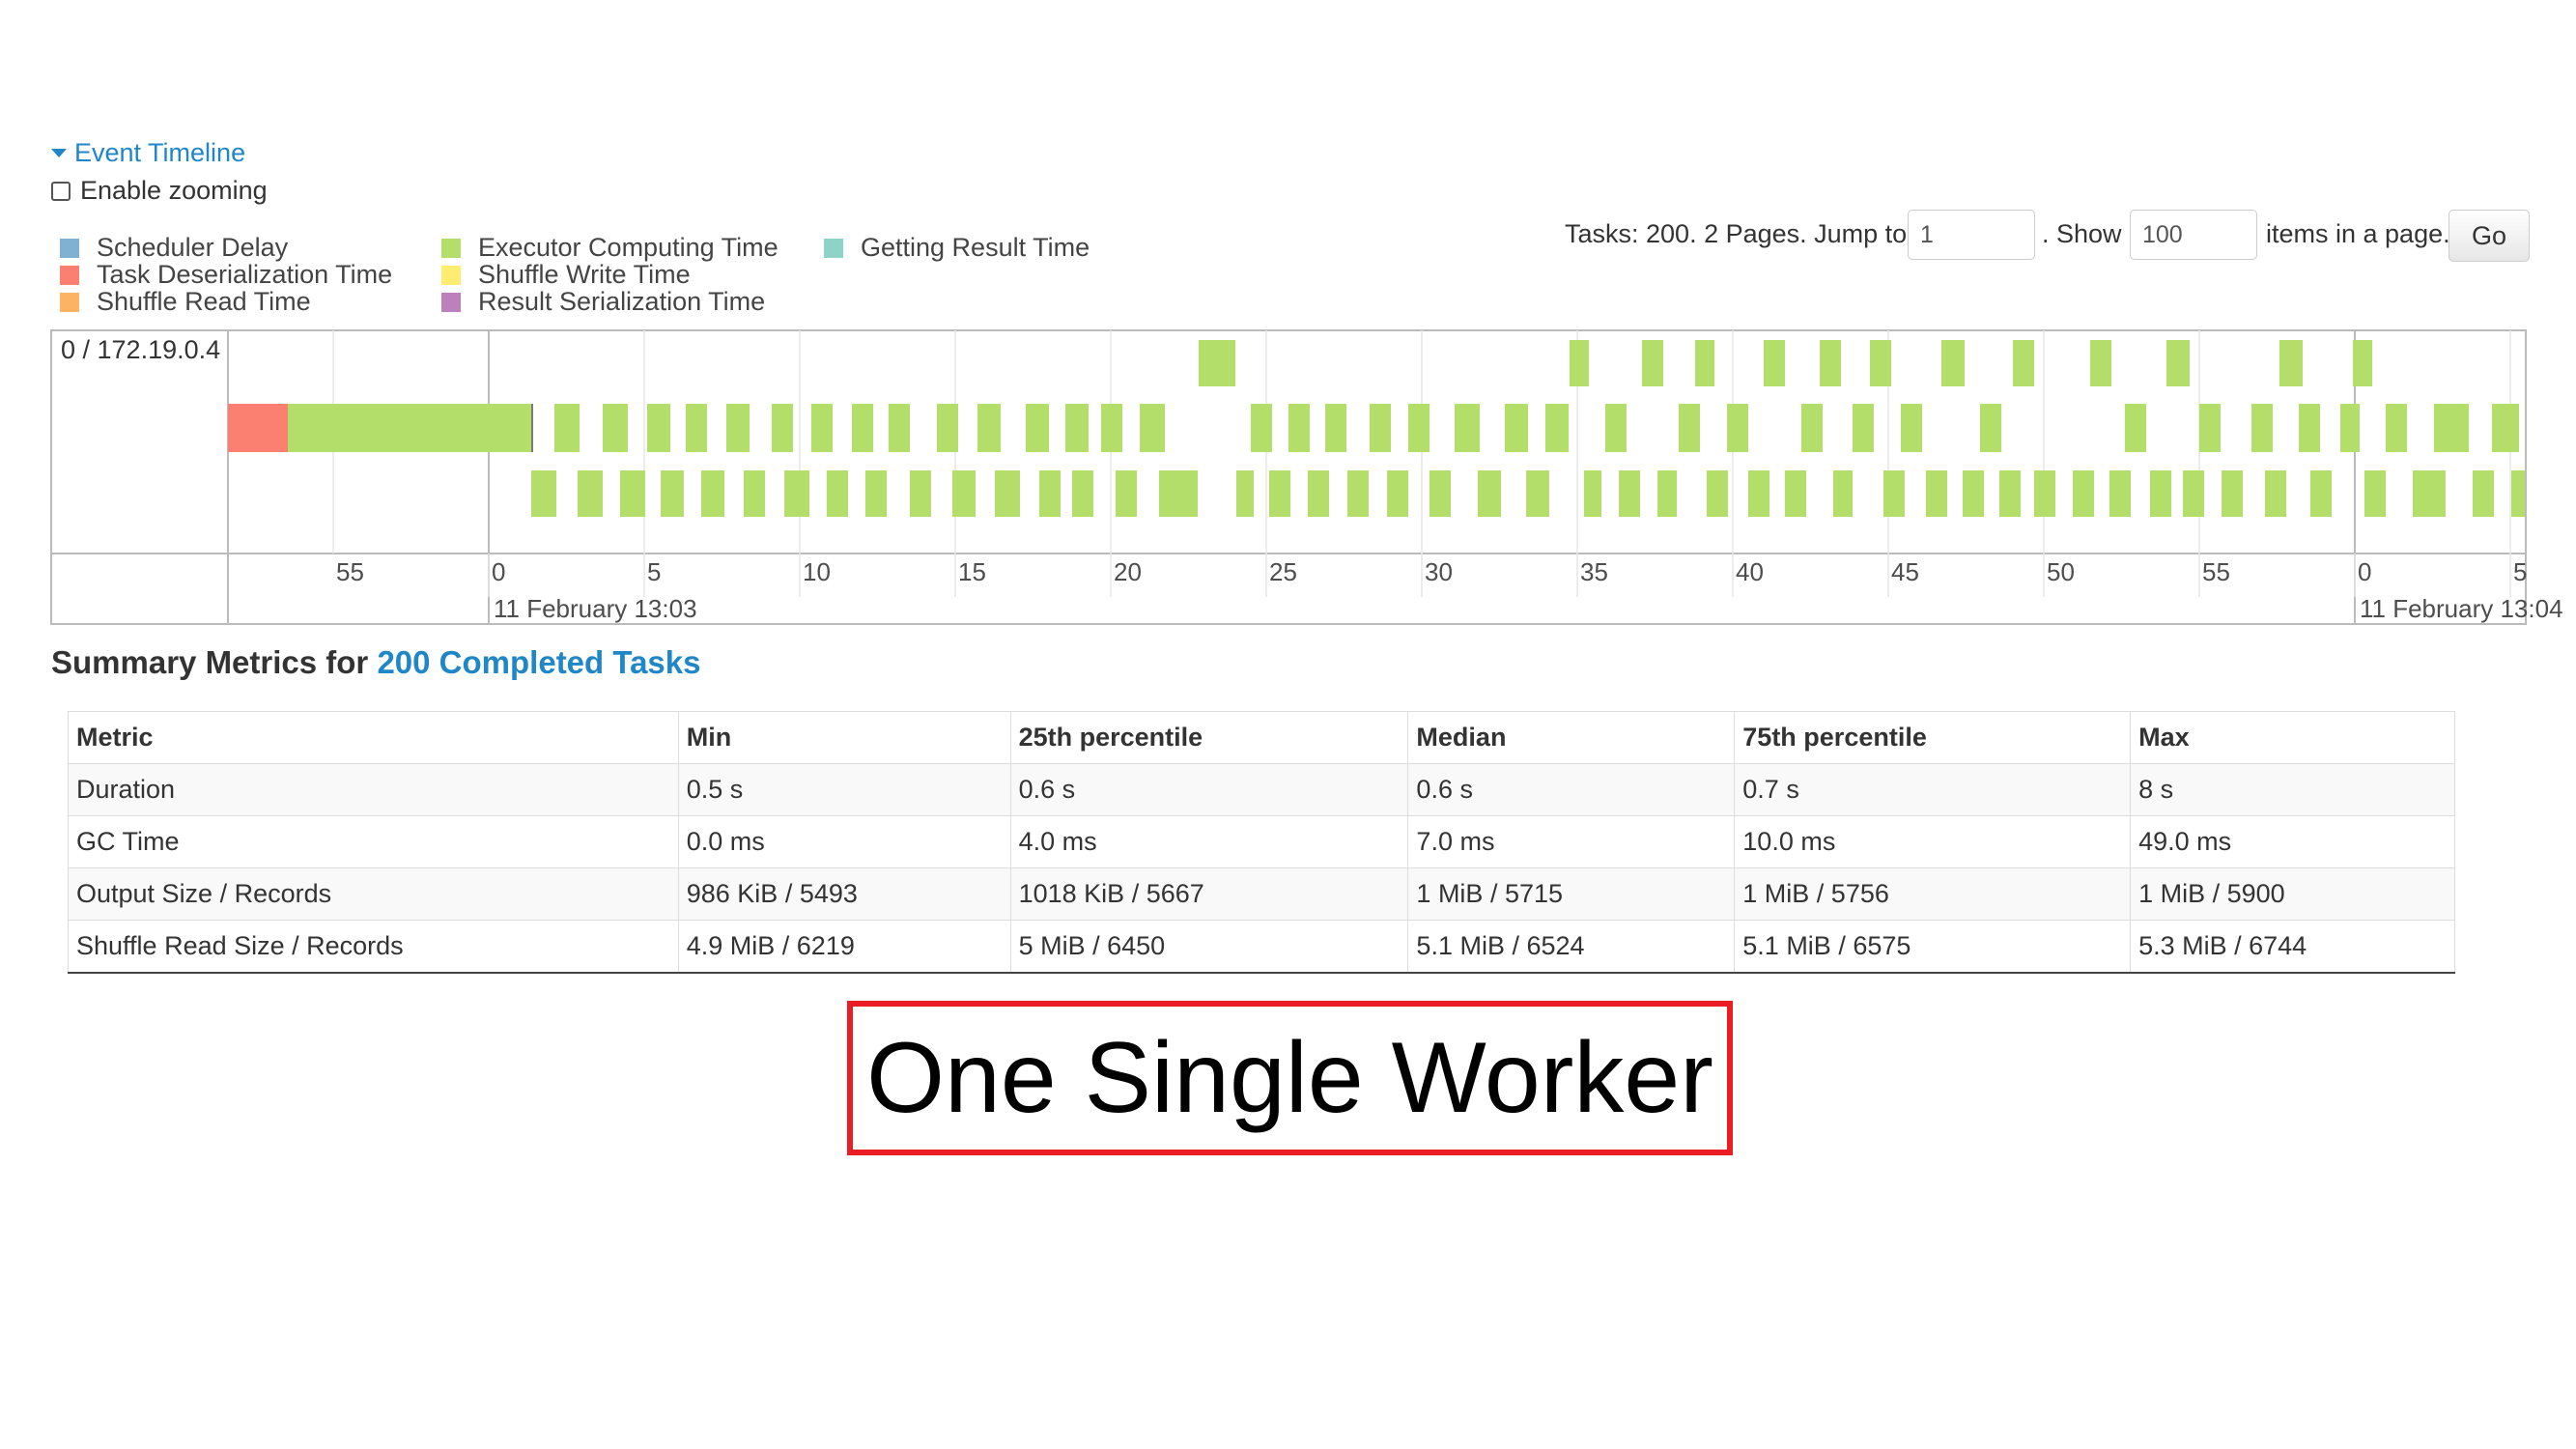 Image resolution: width=2576 pixels, height=1449 pixels. I want to click on column-header: Max, so click(2292, 737).